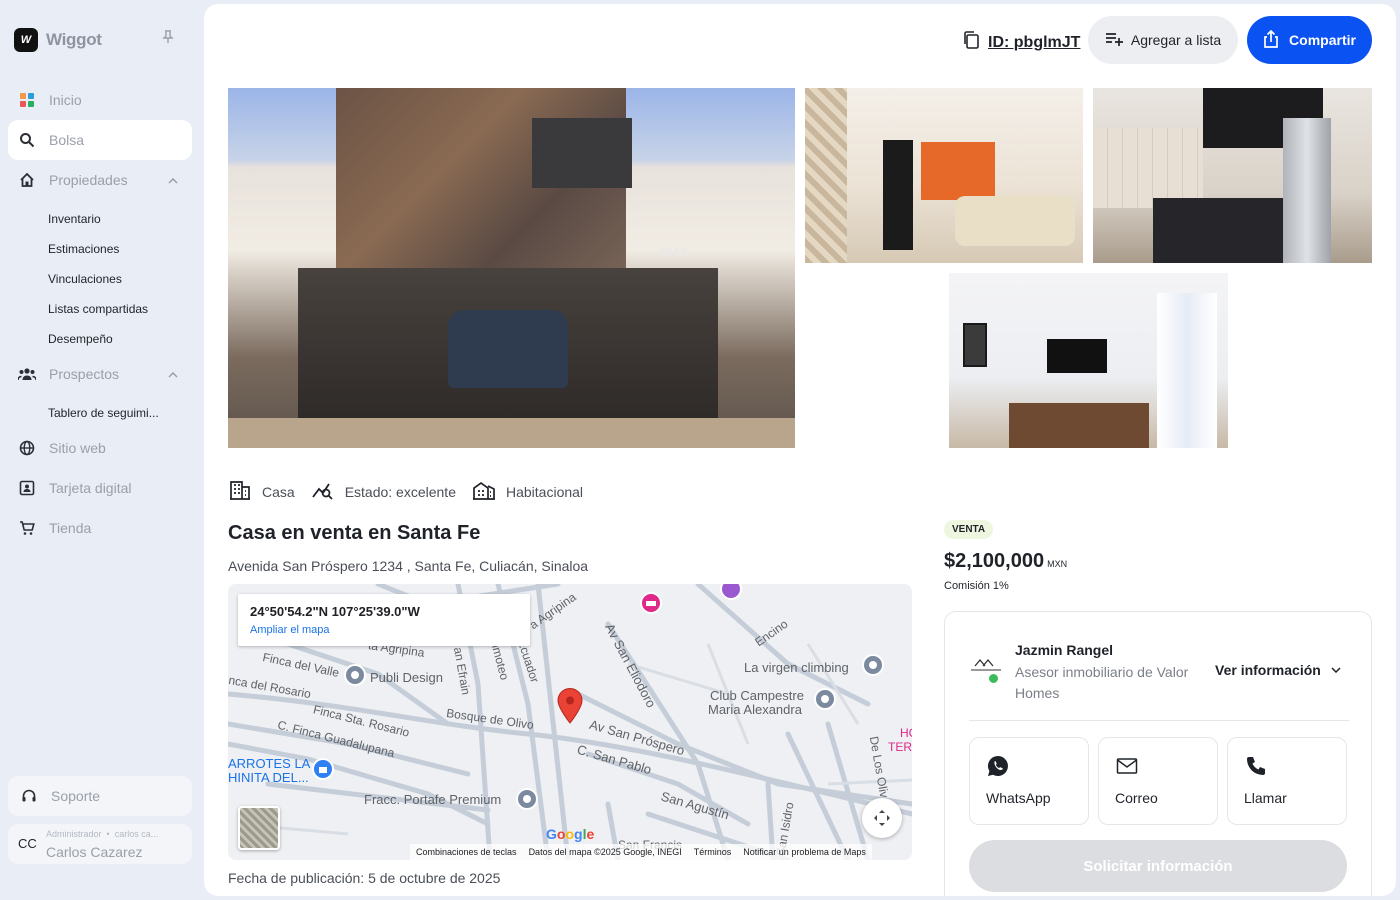  I want to click on verified-check-icon, so click(993, 678).